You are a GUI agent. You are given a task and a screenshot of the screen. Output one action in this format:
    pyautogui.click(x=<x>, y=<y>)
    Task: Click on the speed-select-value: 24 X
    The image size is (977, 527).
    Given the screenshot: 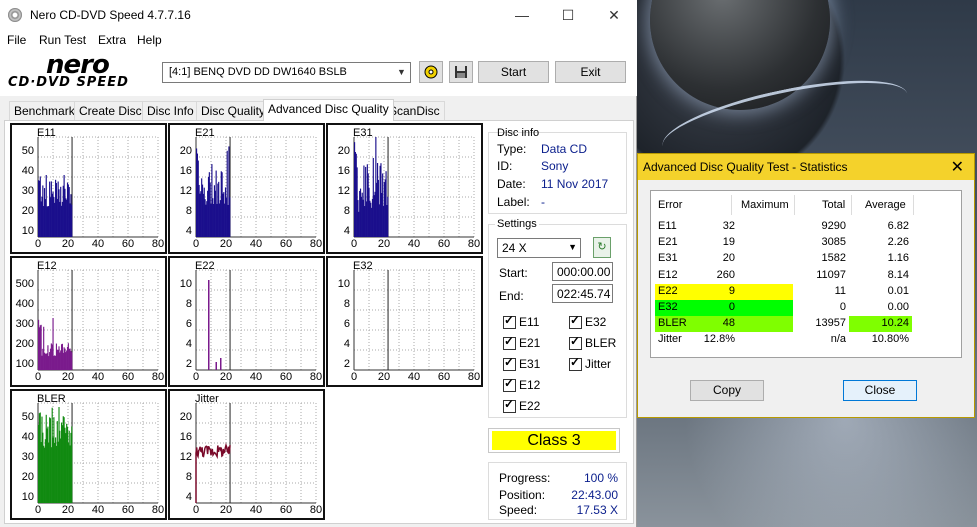 What is the action you would take?
    pyautogui.click(x=514, y=248)
    